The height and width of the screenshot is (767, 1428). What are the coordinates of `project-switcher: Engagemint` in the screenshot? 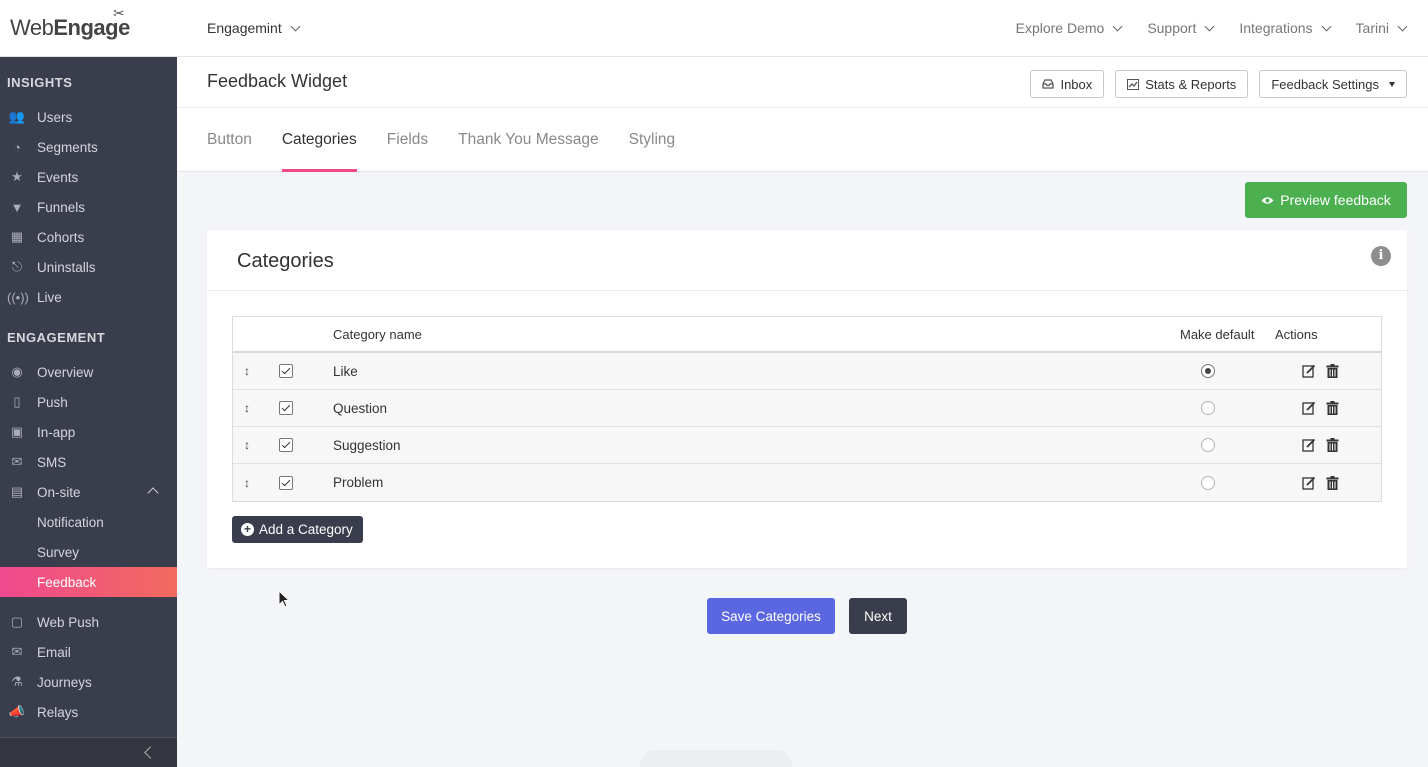 It's located at (254, 28).